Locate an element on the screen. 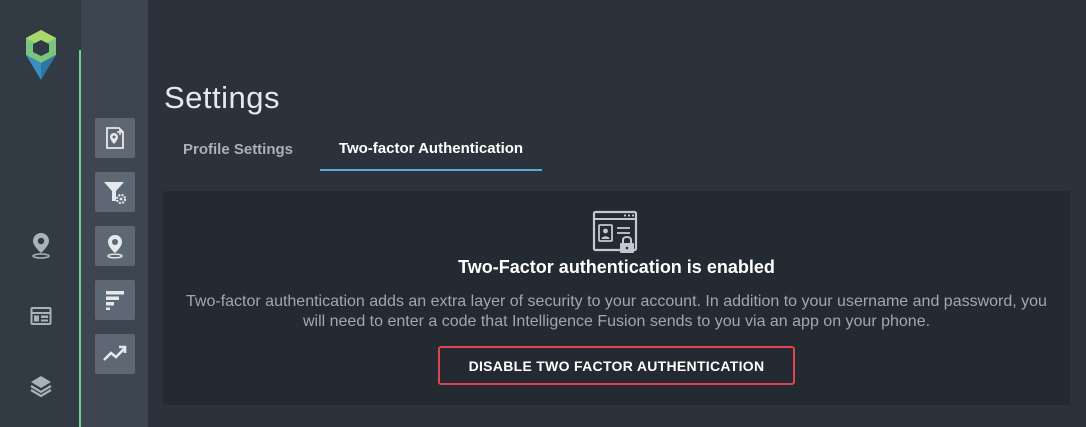 This screenshot has width=1086, height=427. trend-up-icon is located at coordinates (115, 354).